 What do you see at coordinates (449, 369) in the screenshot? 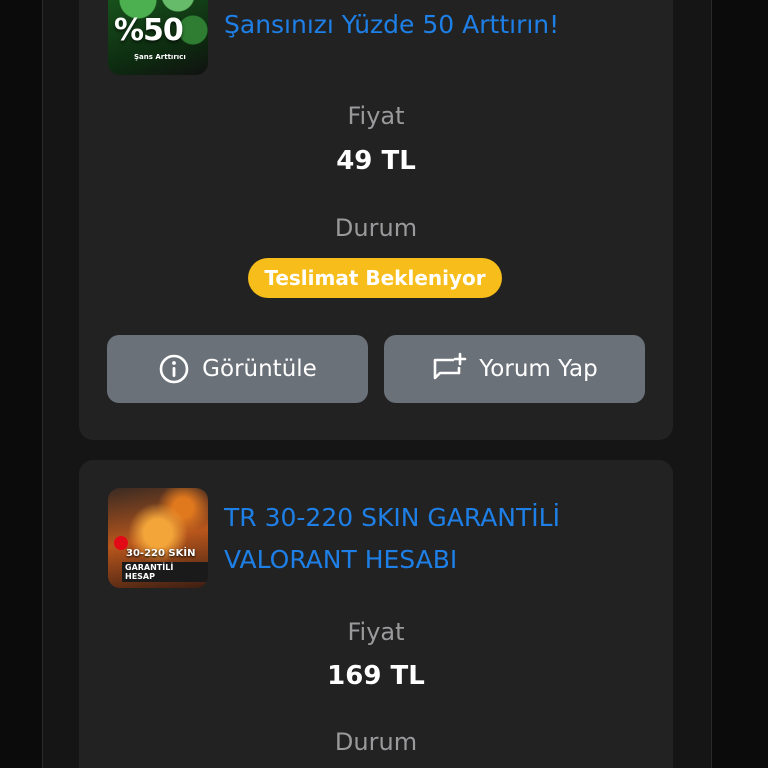
I see `add-comment-icon` at bounding box center [449, 369].